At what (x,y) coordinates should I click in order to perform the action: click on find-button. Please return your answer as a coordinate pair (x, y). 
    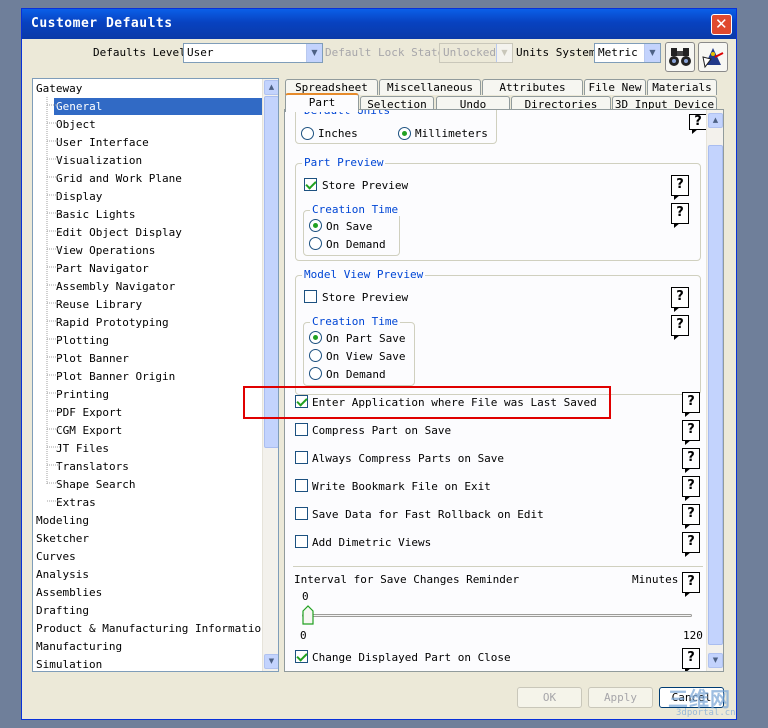
    Looking at the image, I should click on (680, 57).